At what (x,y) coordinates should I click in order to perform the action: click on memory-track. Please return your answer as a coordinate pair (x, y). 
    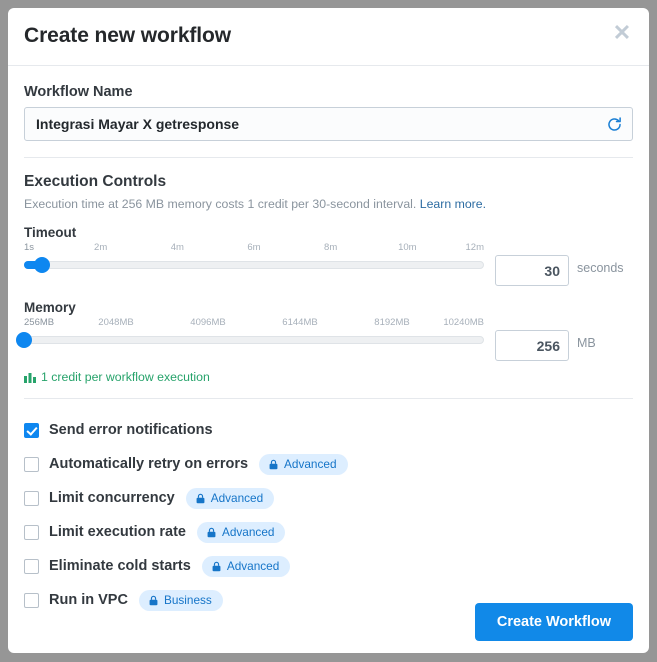
    Looking at the image, I should click on (254, 340).